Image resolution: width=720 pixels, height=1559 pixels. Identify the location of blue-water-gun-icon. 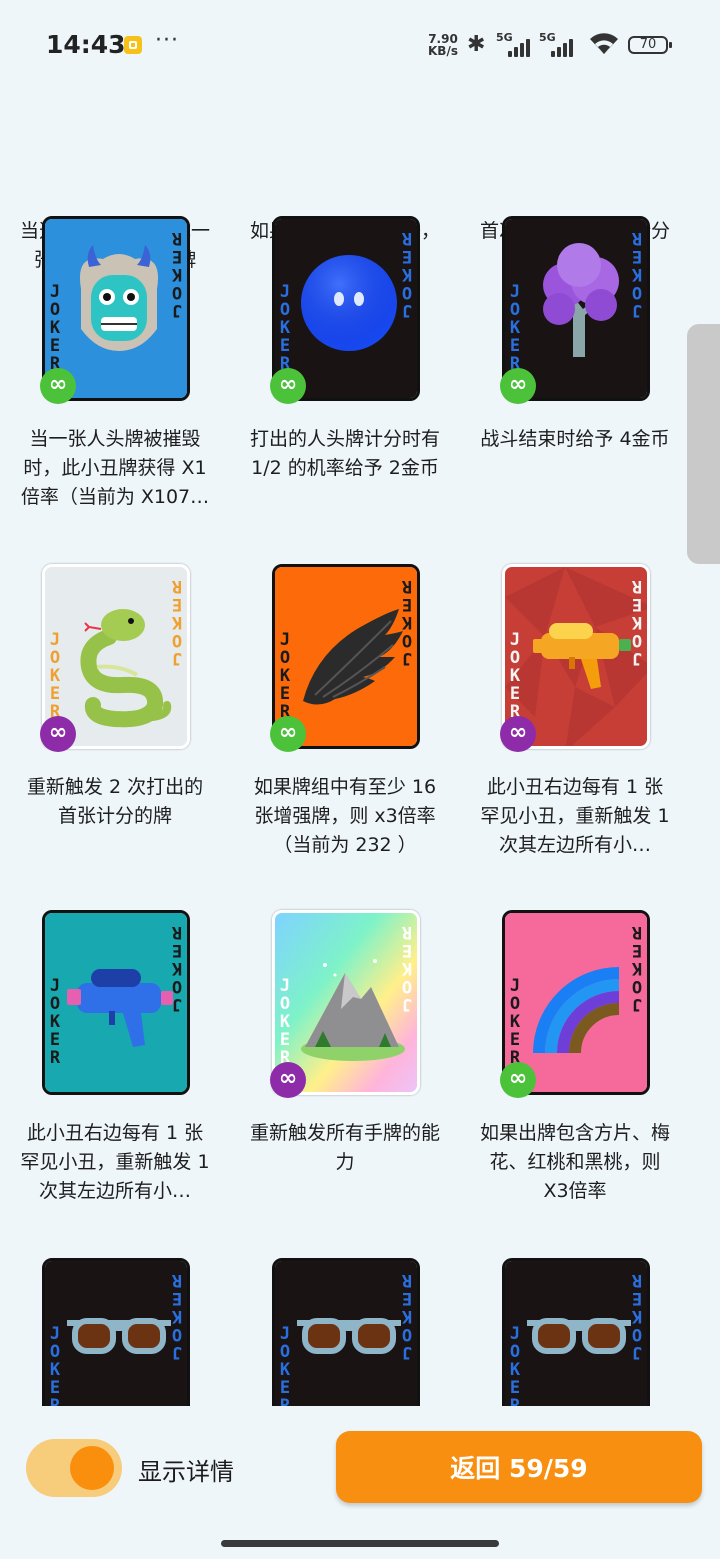
(116, 1002).